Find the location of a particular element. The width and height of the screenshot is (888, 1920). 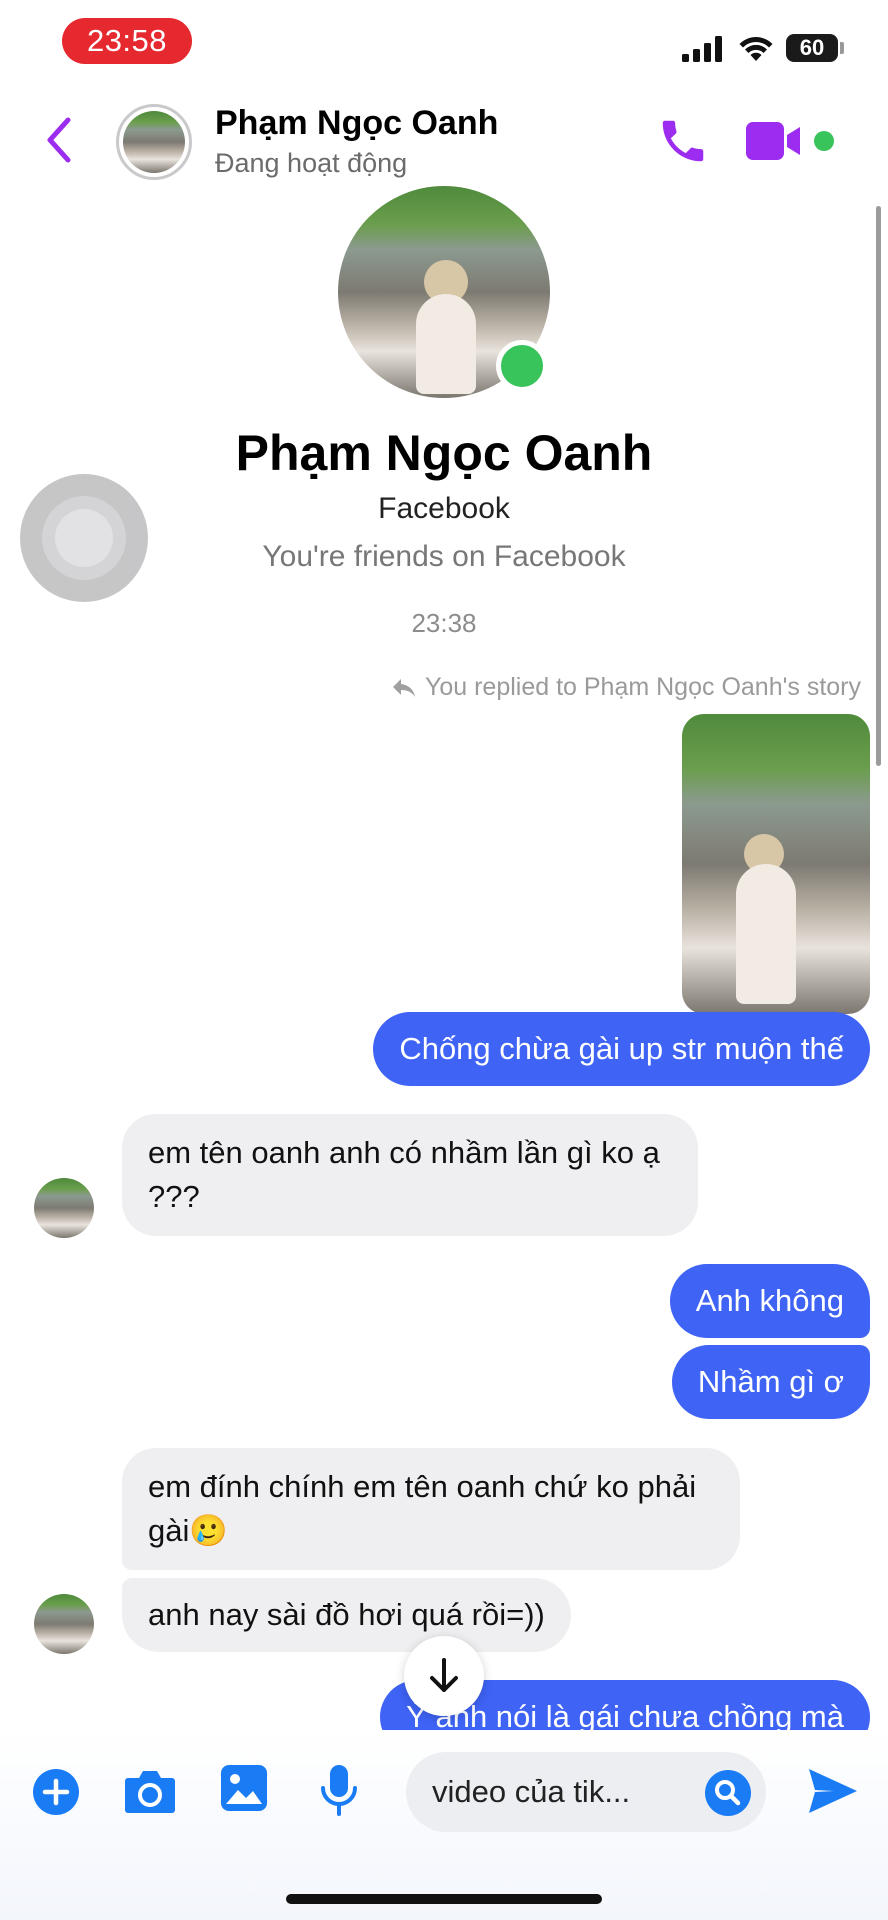

message-timestamp: 23:38 is located at coordinates (444, 623).